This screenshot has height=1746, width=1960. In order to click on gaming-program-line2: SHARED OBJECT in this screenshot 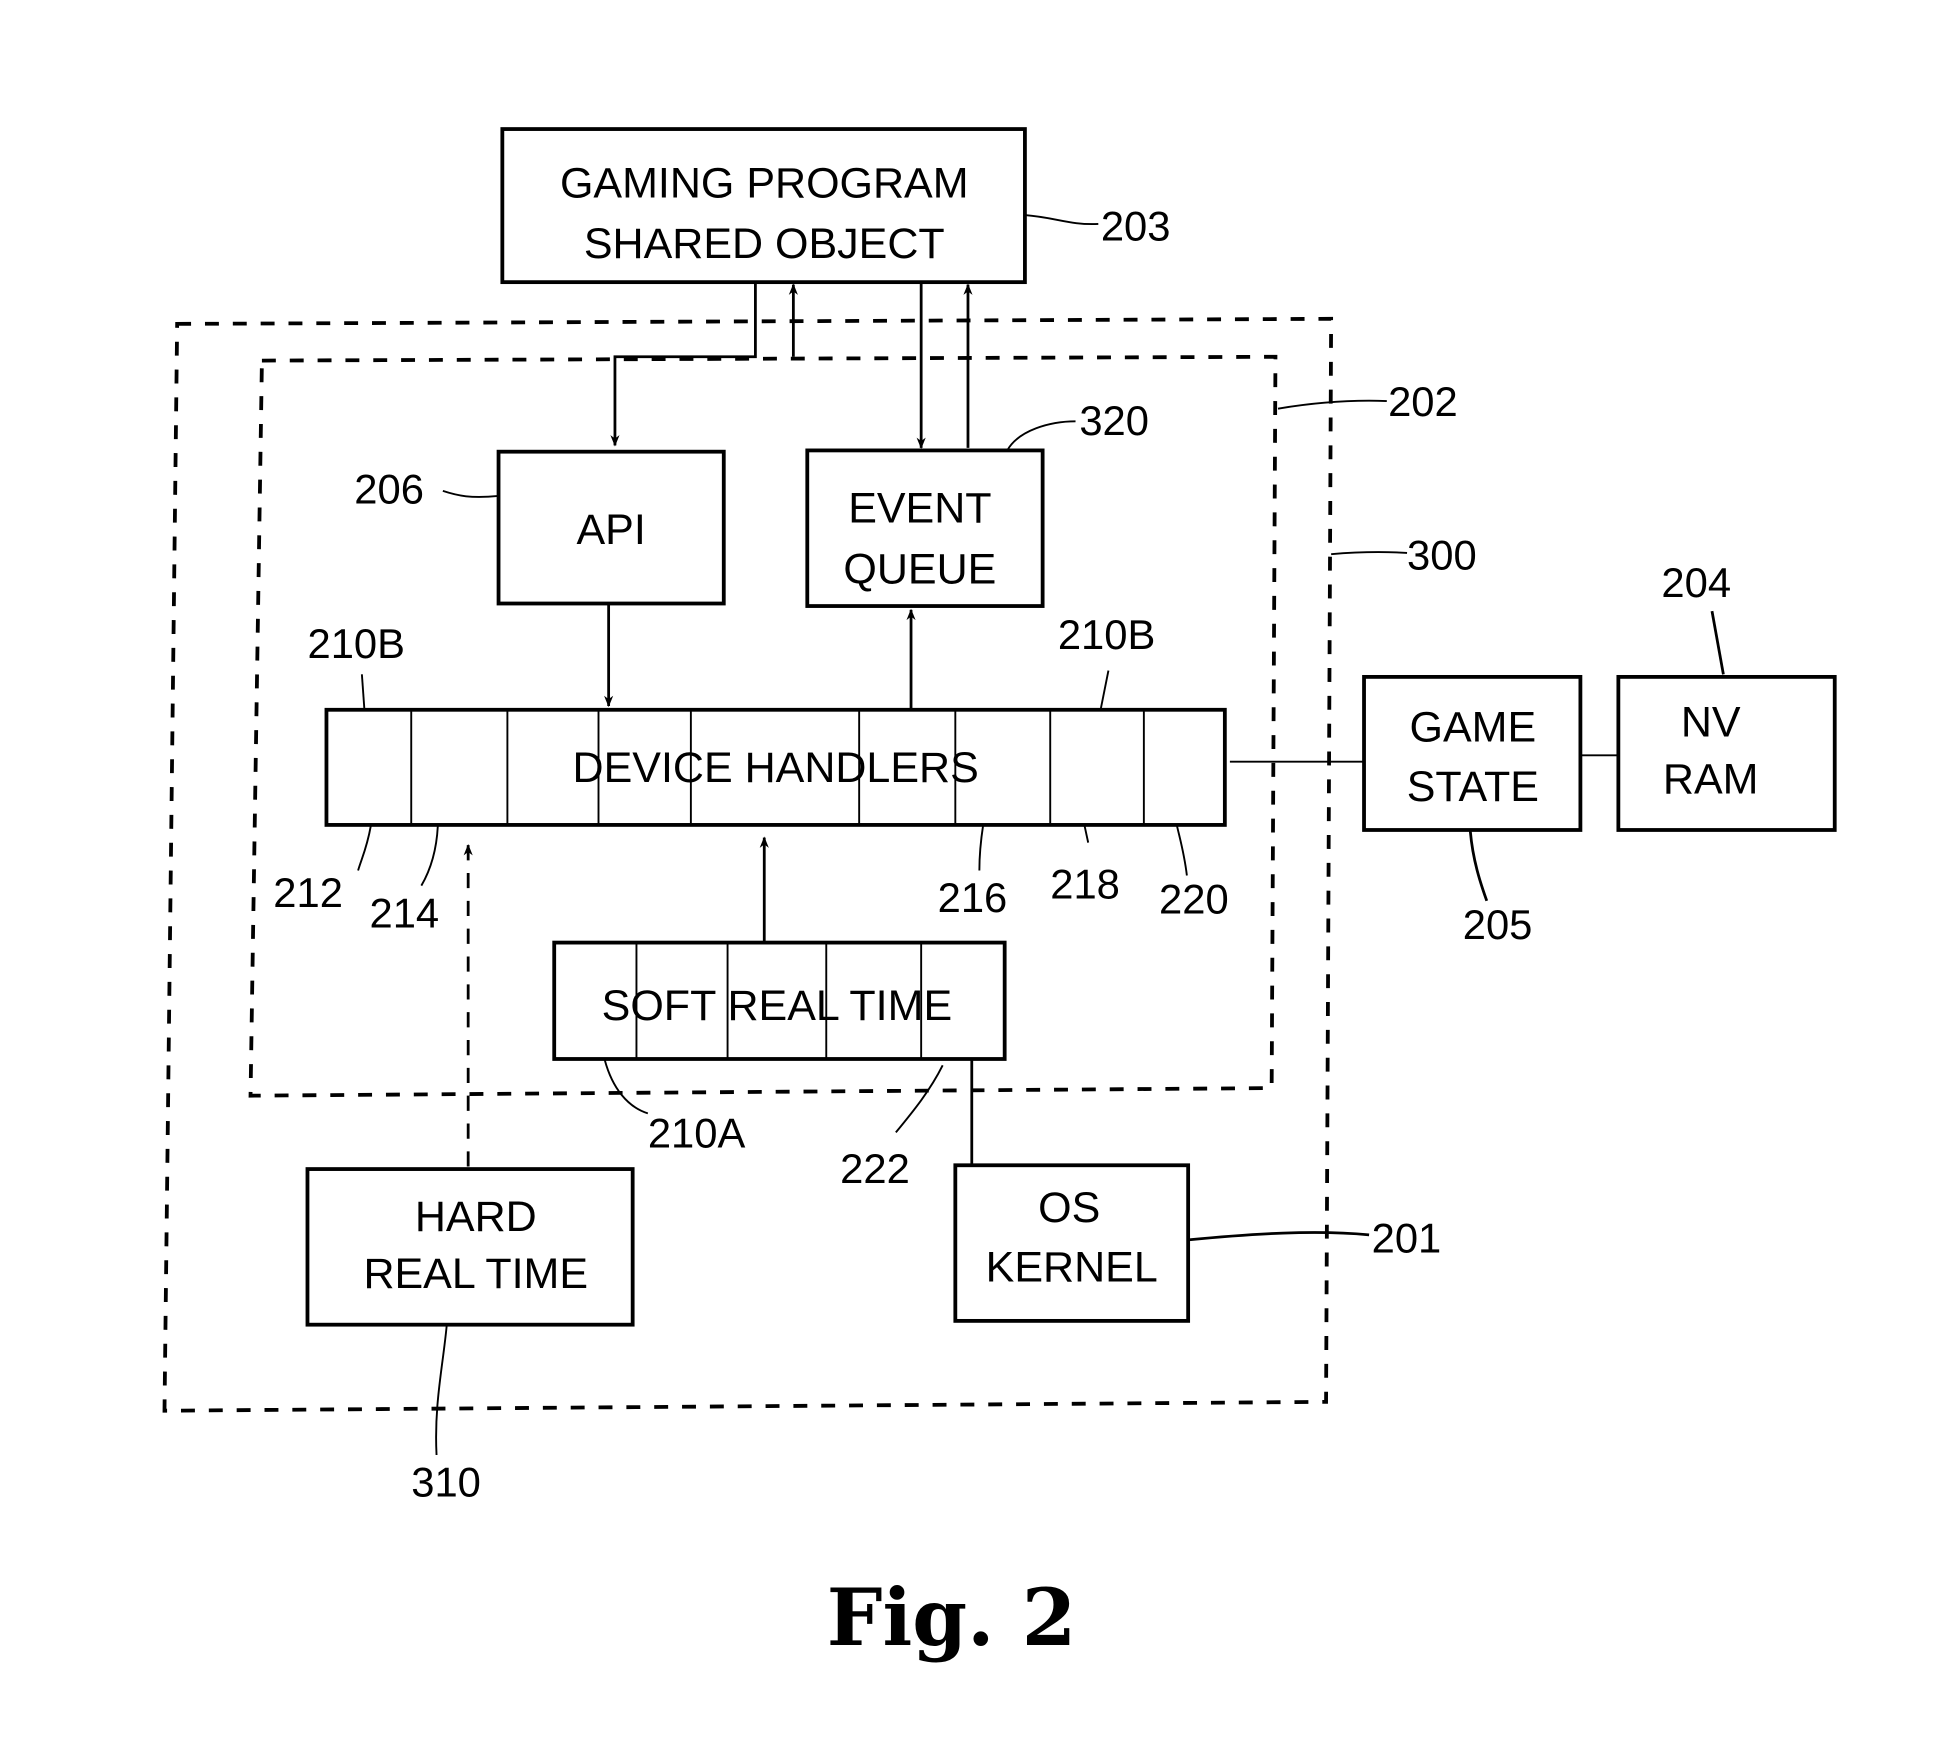, I will do `click(764, 244)`.